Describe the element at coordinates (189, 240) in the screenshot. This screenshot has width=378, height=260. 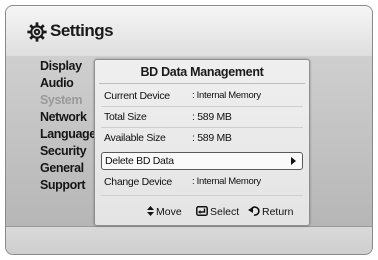
I see `bottom-bar` at that location.